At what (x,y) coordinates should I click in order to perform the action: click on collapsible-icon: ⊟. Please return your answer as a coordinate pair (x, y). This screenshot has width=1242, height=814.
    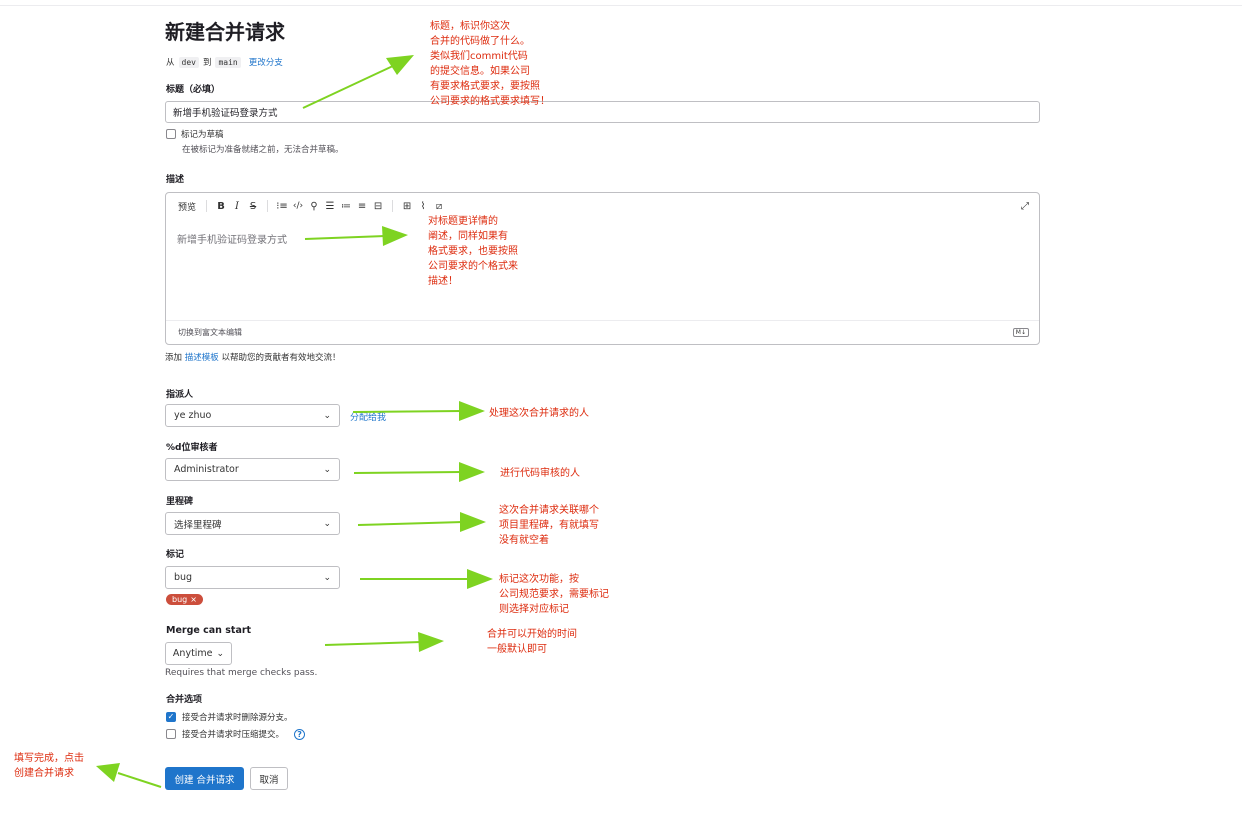
    Looking at the image, I should click on (378, 206).